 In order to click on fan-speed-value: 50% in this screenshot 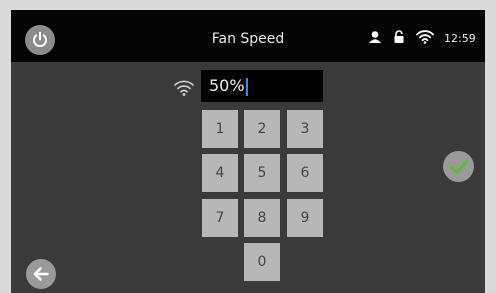, I will do `click(227, 85)`.